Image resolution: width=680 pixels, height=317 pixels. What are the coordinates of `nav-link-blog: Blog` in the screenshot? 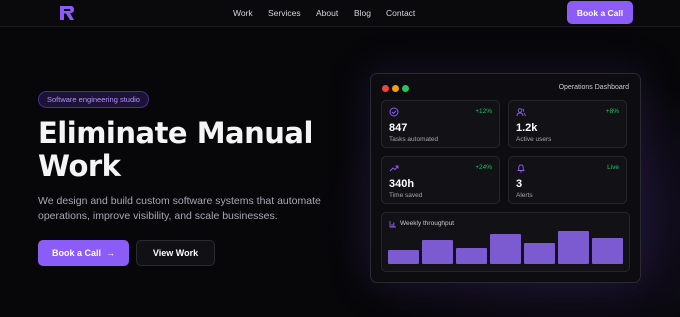 It's located at (362, 13).